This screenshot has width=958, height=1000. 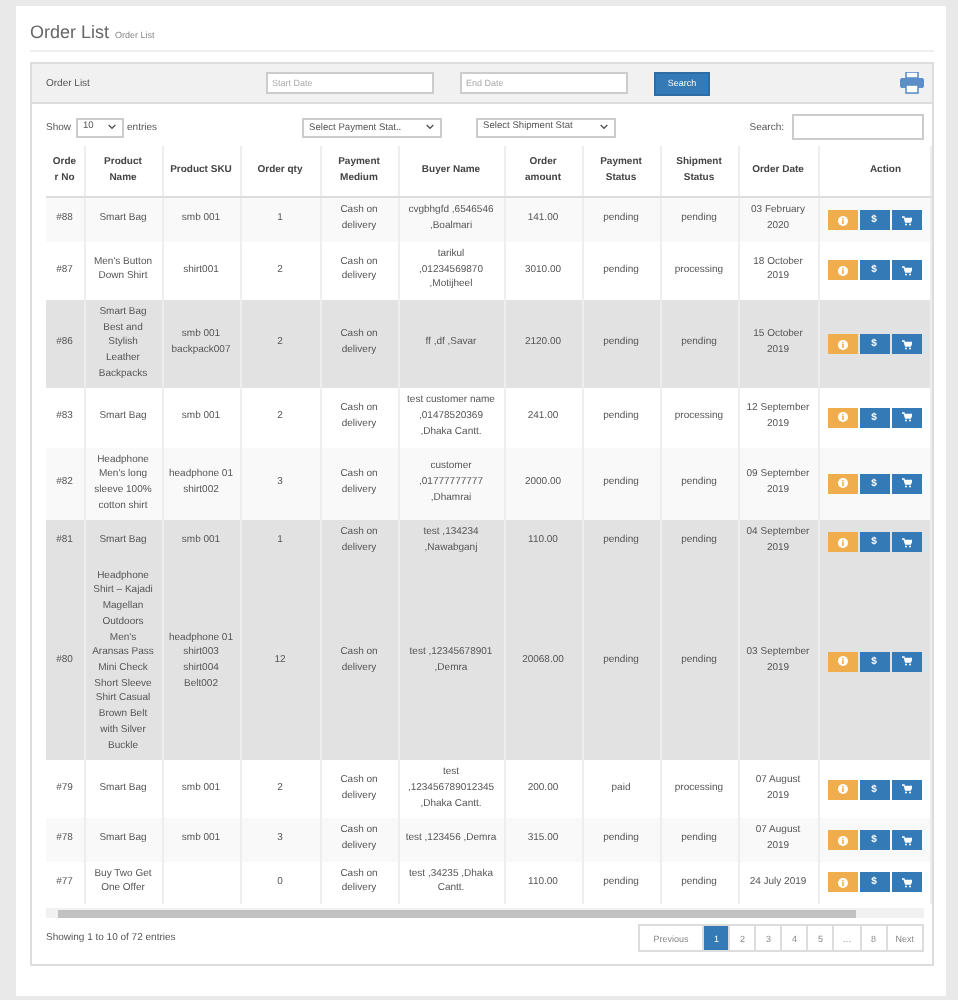 What do you see at coordinates (858, 127) in the screenshot?
I see `search-field` at bounding box center [858, 127].